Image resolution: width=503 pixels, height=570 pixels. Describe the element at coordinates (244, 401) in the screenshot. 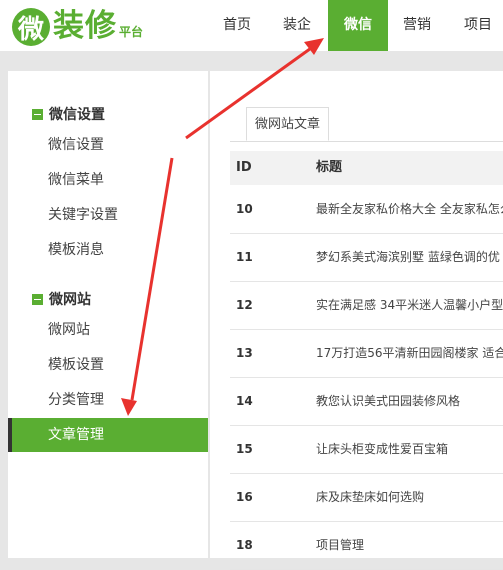

I see `cell-id: 14` at that location.